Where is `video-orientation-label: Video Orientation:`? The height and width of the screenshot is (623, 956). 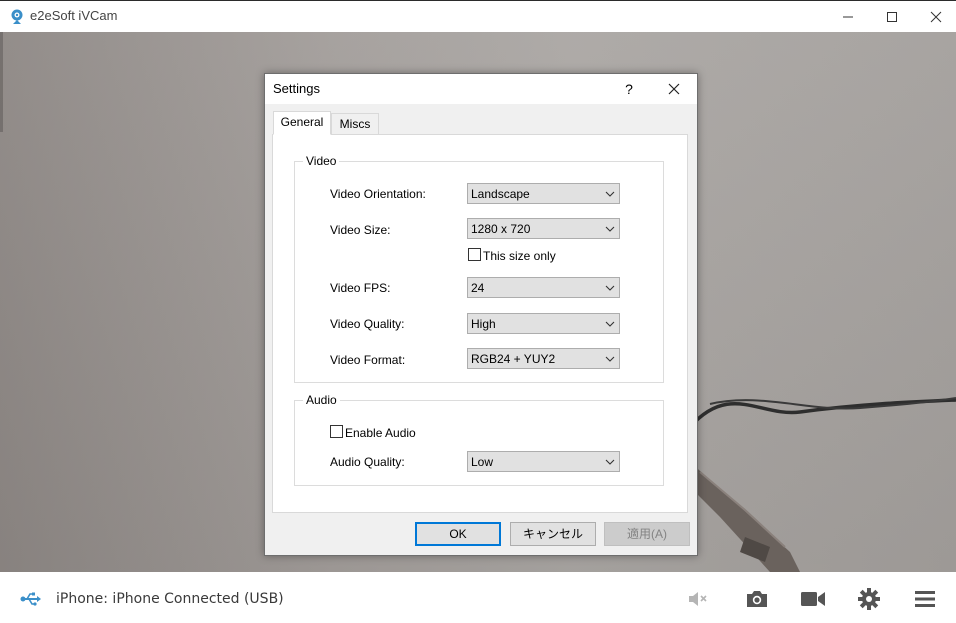
video-orientation-label: Video Orientation: is located at coordinates (378, 194).